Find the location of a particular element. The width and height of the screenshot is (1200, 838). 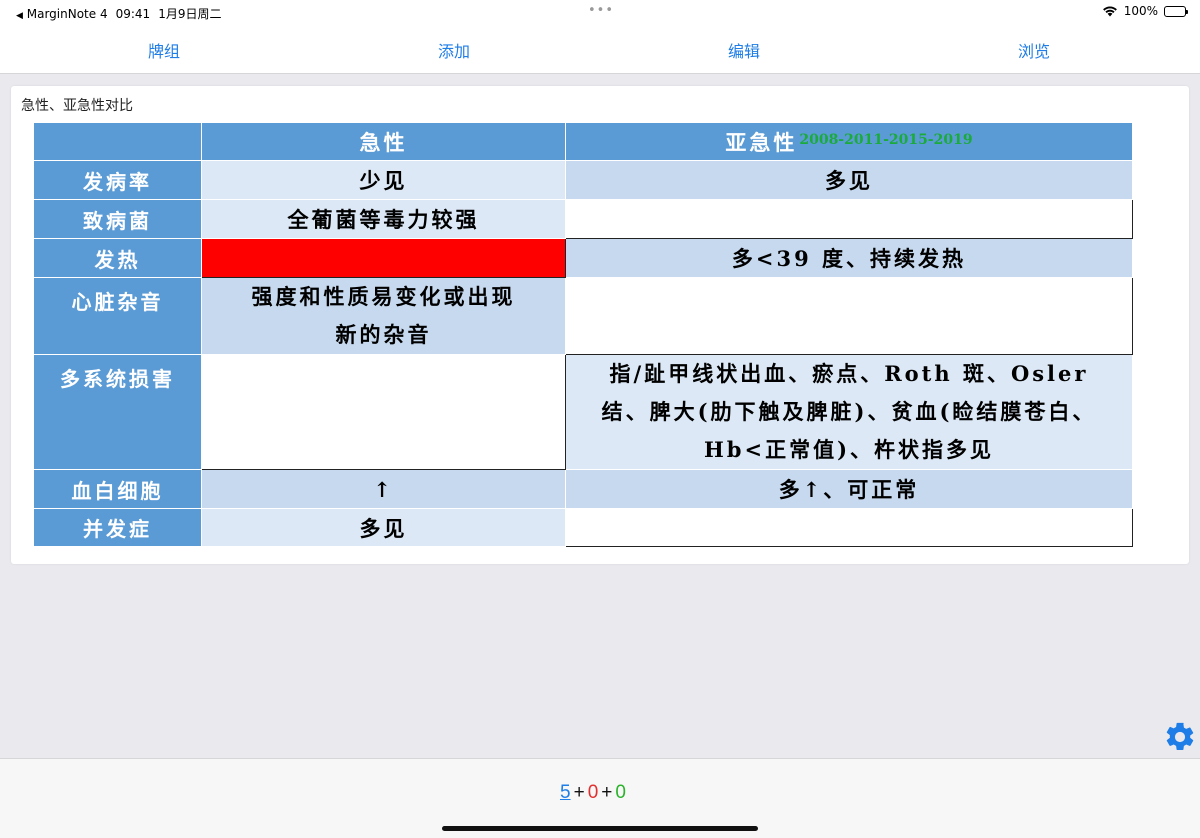

row-label: 心脏杂音 is located at coordinates (117, 316).